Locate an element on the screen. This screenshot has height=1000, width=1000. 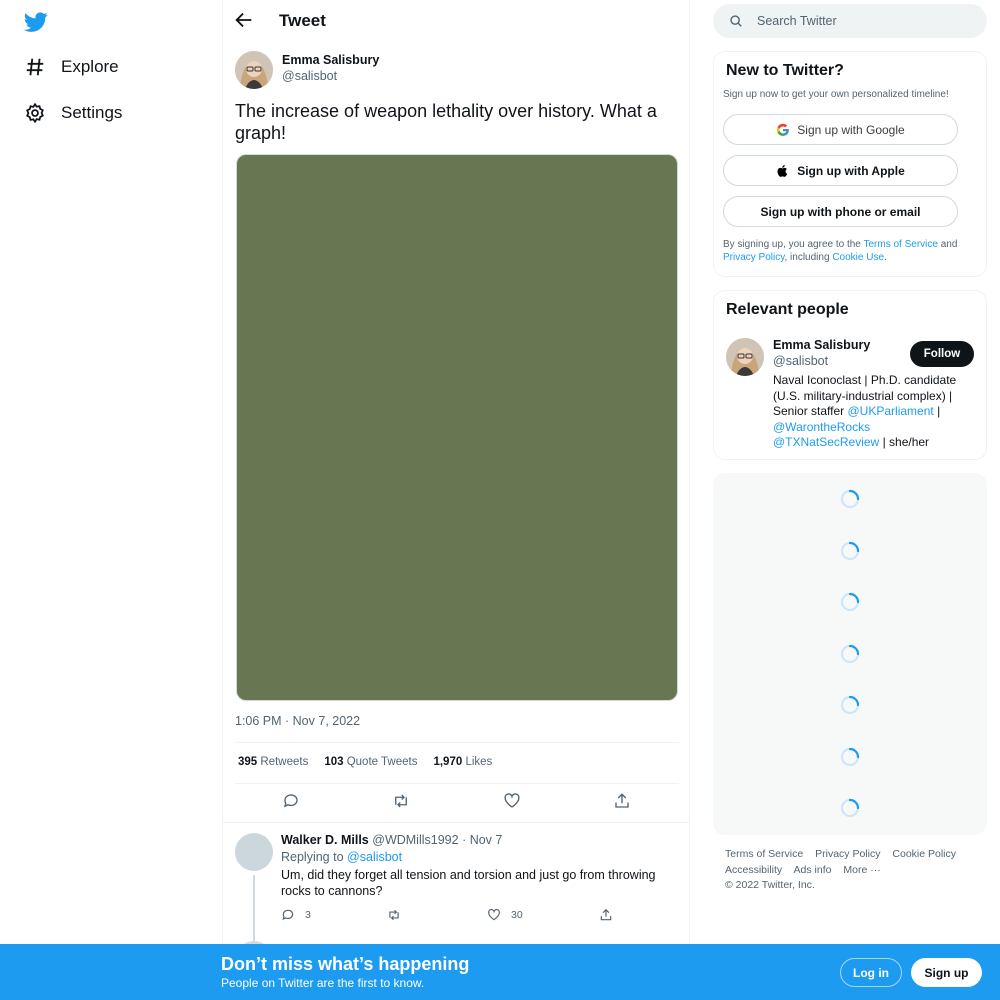
reply-author-handle: @WDMills1992 is located at coordinates (415, 840).